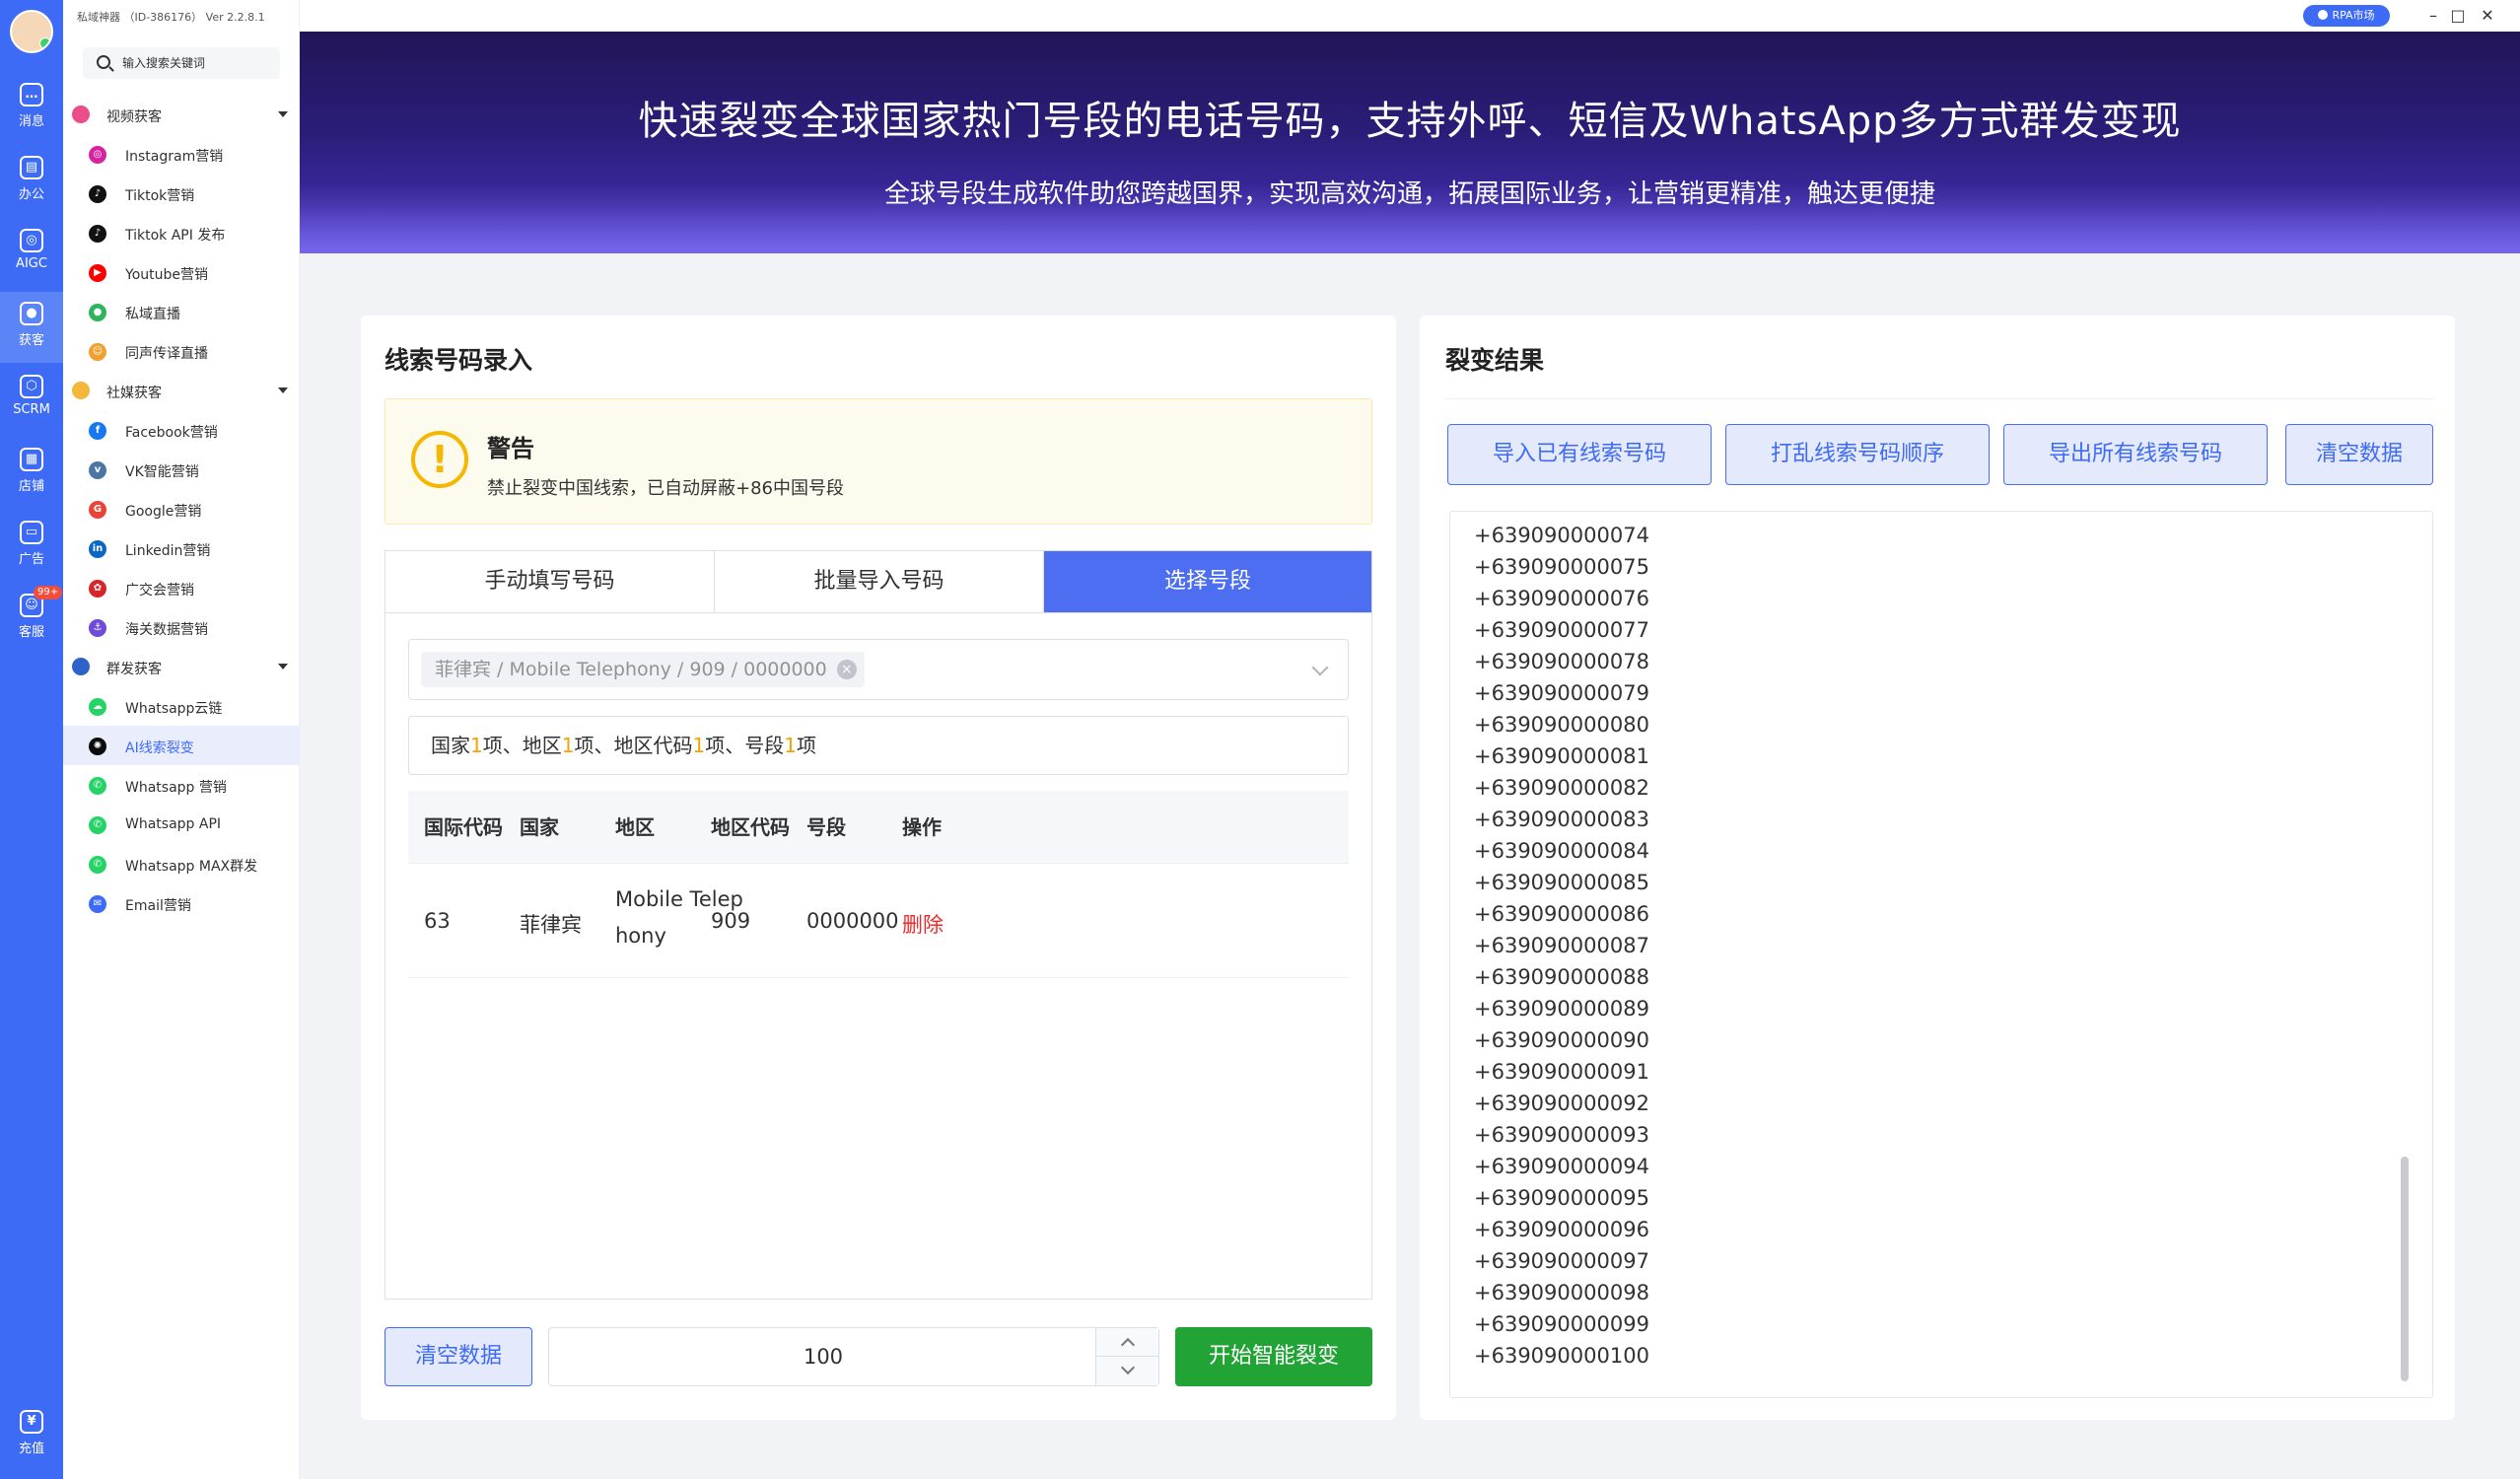 Image resolution: width=2520 pixels, height=1479 pixels. What do you see at coordinates (31, 1435) in the screenshot?
I see `rail-item-recharge: ¥ 充值` at bounding box center [31, 1435].